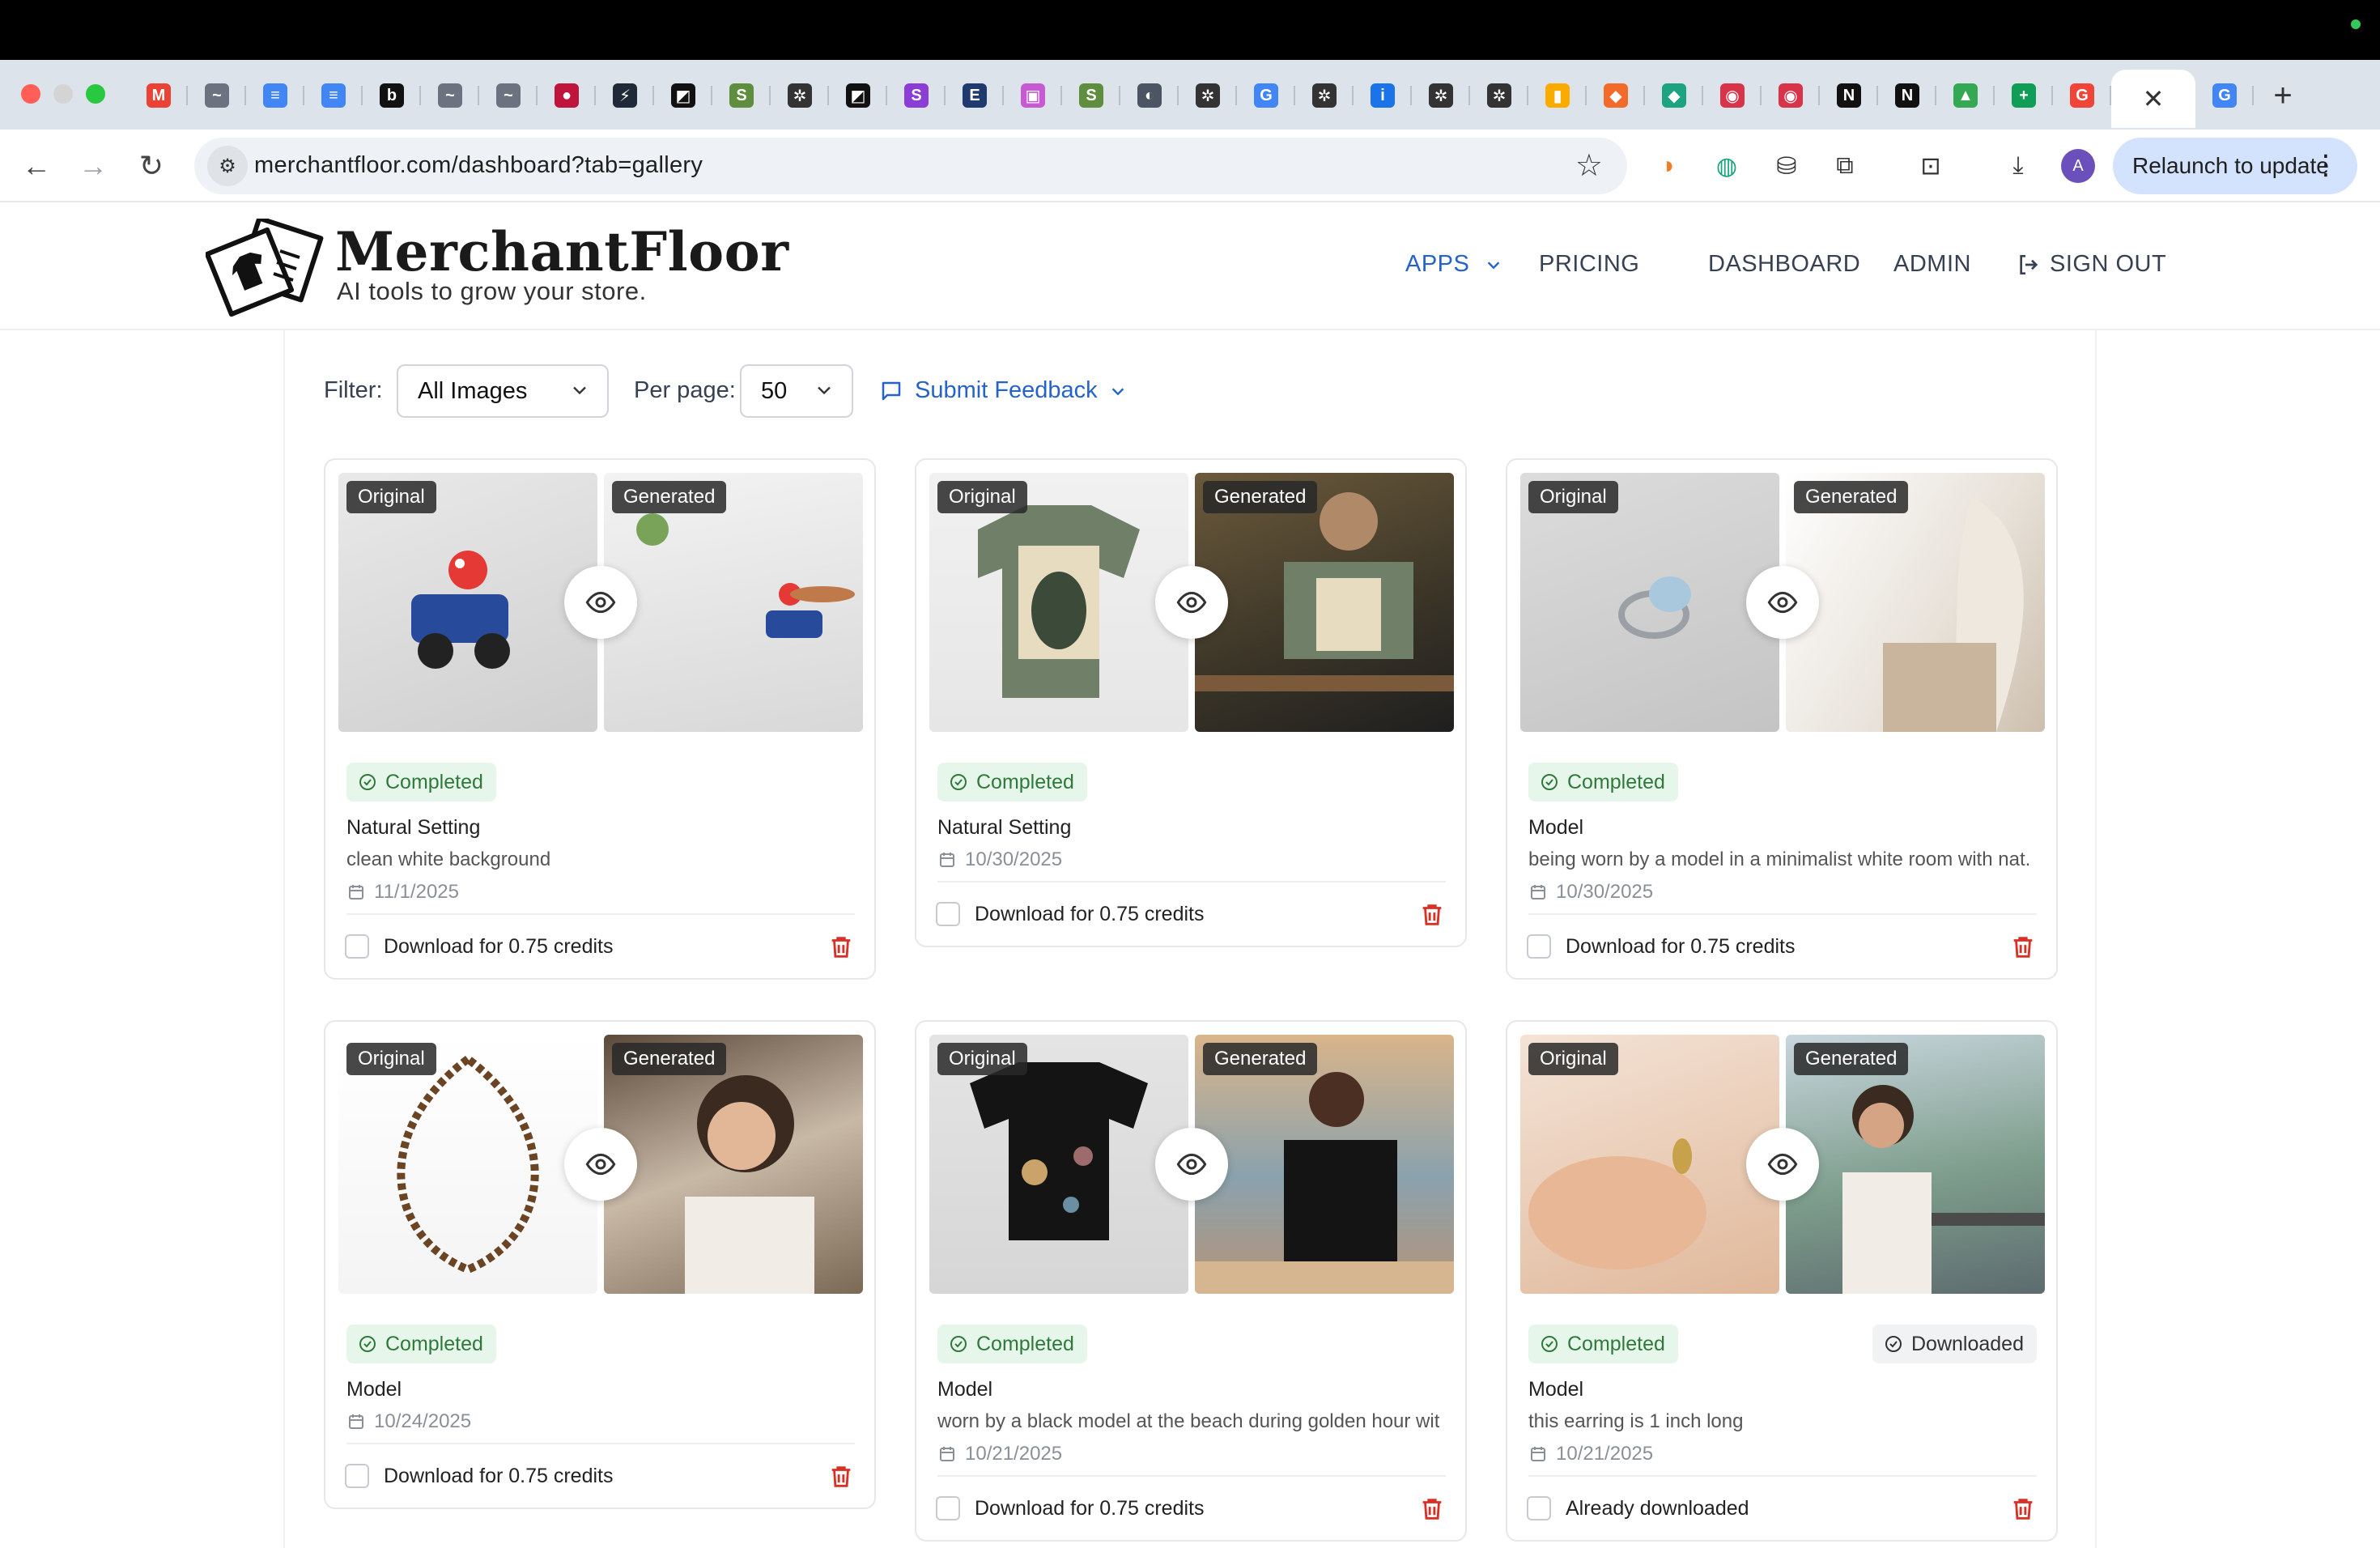  Describe the element at coordinates (1008, 391) in the screenshot. I see `submit-feedback-button: Submit Feedback` at that location.